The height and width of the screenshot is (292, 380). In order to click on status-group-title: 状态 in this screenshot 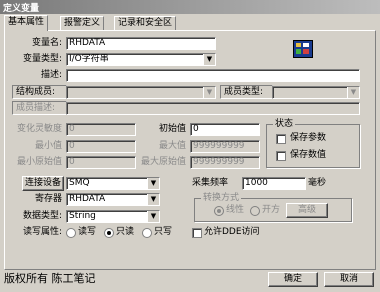, I will do `click(284, 124)`.